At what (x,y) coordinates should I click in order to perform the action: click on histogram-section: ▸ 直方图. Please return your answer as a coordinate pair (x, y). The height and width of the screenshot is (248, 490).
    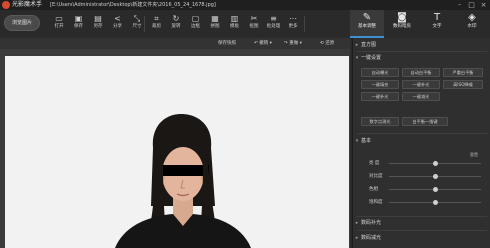
    Looking at the image, I should click on (421, 45).